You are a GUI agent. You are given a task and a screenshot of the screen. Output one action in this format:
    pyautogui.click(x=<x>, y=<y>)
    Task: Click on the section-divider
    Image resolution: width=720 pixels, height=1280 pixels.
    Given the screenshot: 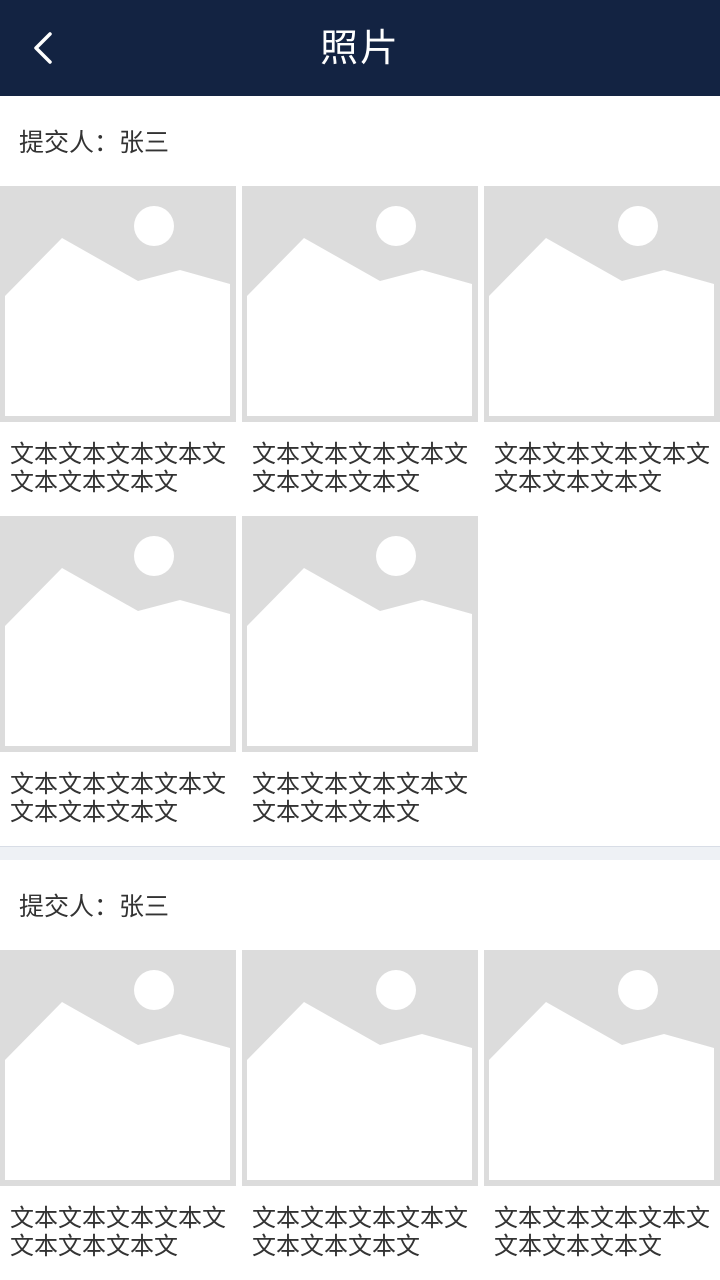 What is the action you would take?
    pyautogui.click(x=360, y=853)
    